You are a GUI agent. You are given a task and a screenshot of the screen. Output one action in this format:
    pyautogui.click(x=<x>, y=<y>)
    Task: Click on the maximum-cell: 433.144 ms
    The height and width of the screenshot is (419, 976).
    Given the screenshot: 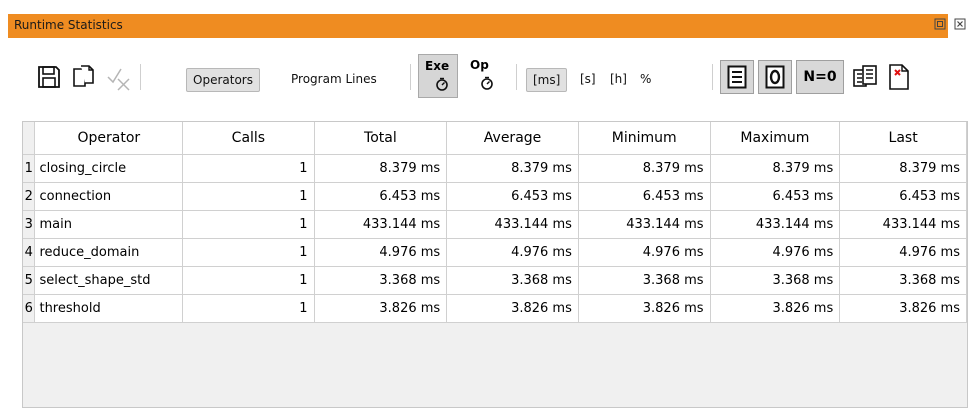 What is the action you would take?
    pyautogui.click(x=775, y=224)
    